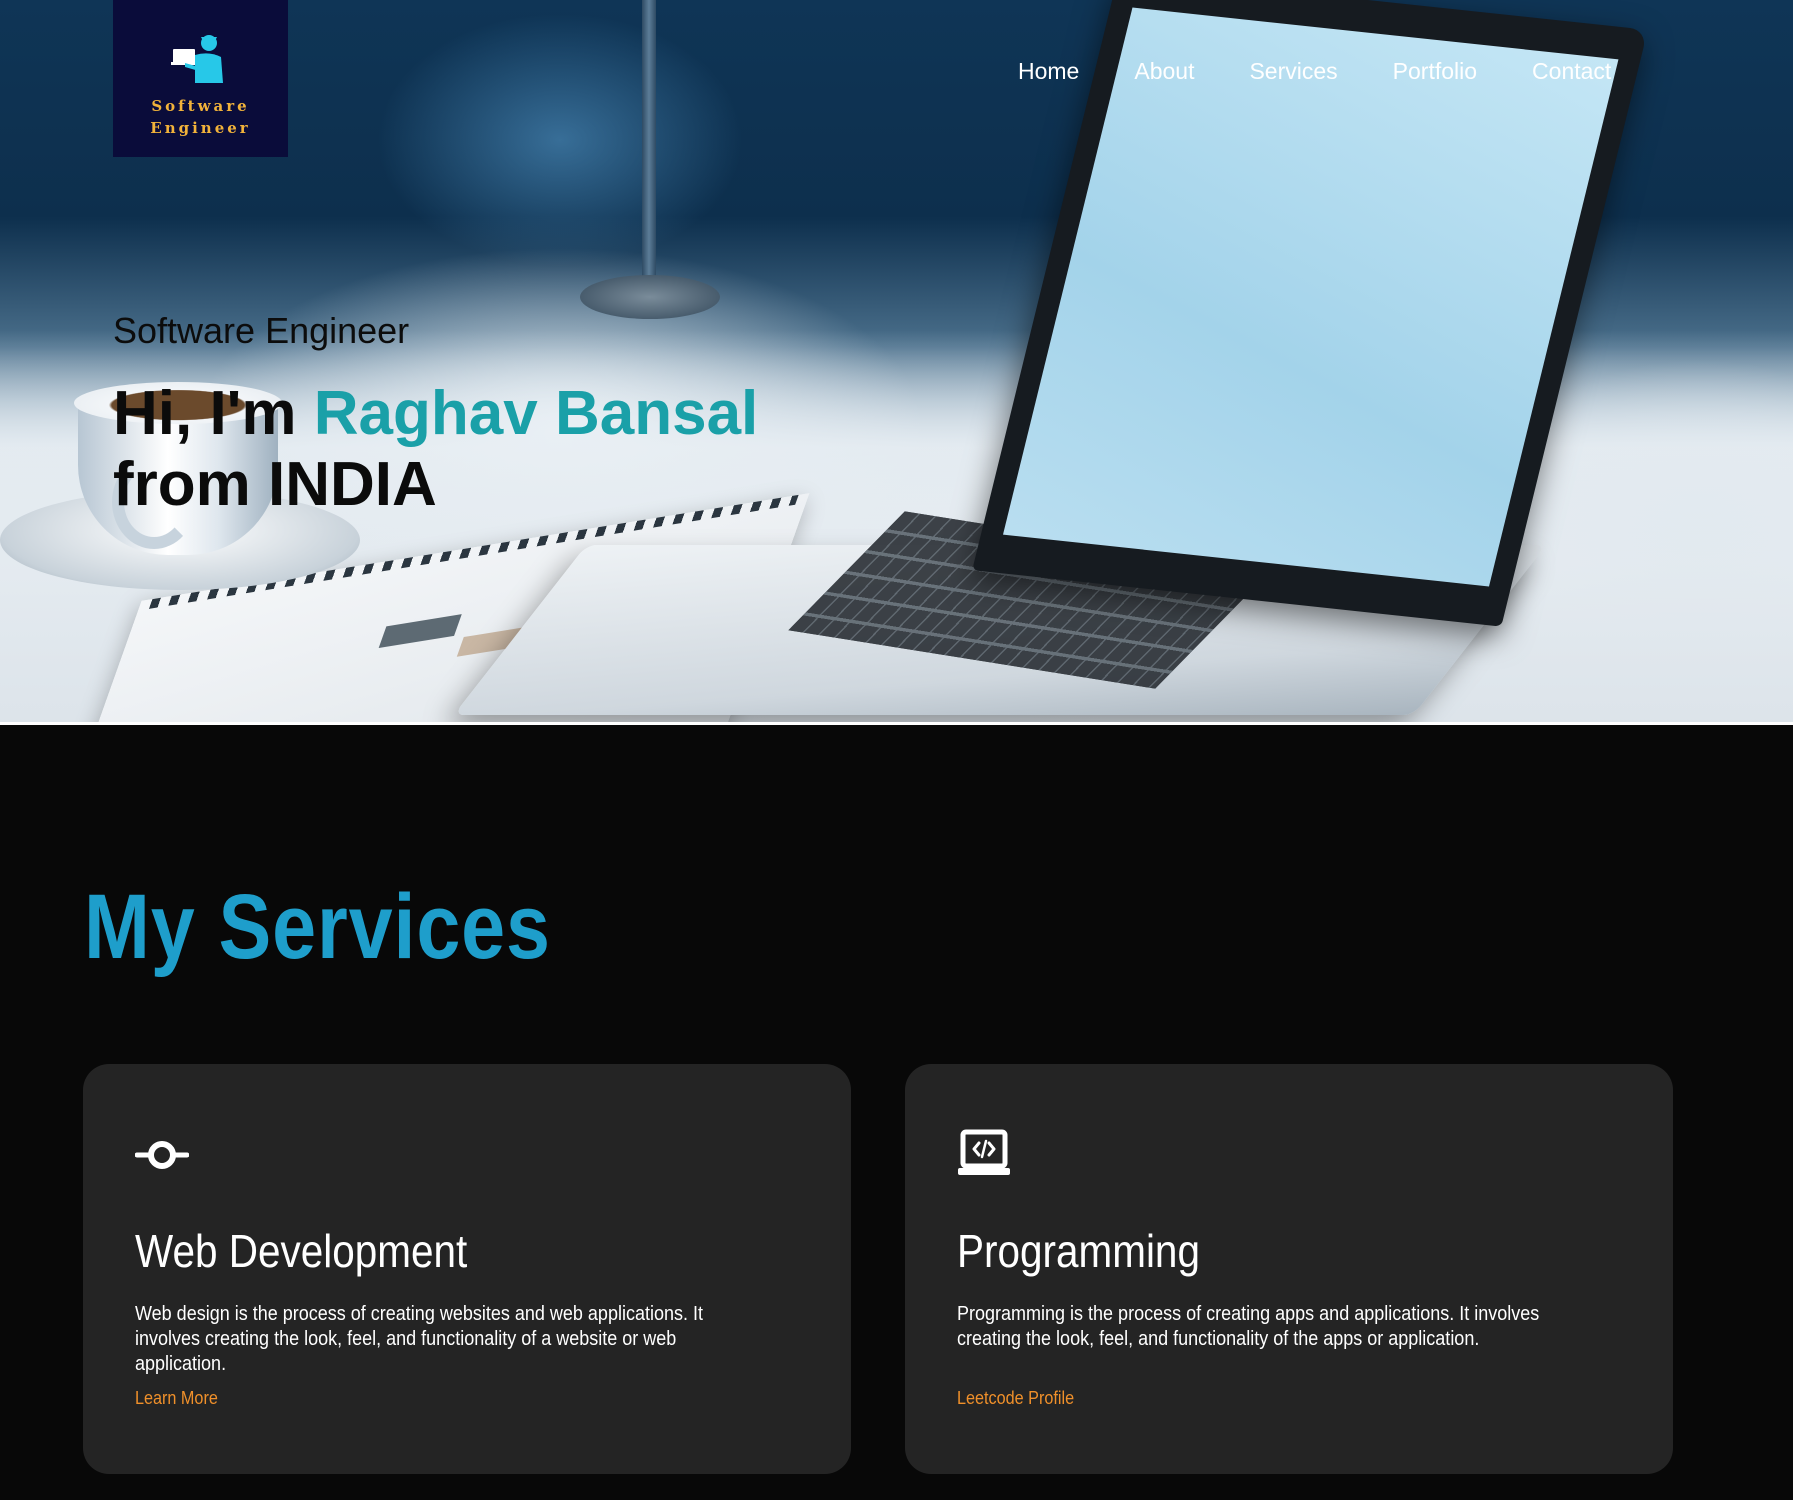 This screenshot has width=1793, height=1500. Describe the element at coordinates (200, 117) in the screenshot. I see `logo-text: Software Engineer` at that location.